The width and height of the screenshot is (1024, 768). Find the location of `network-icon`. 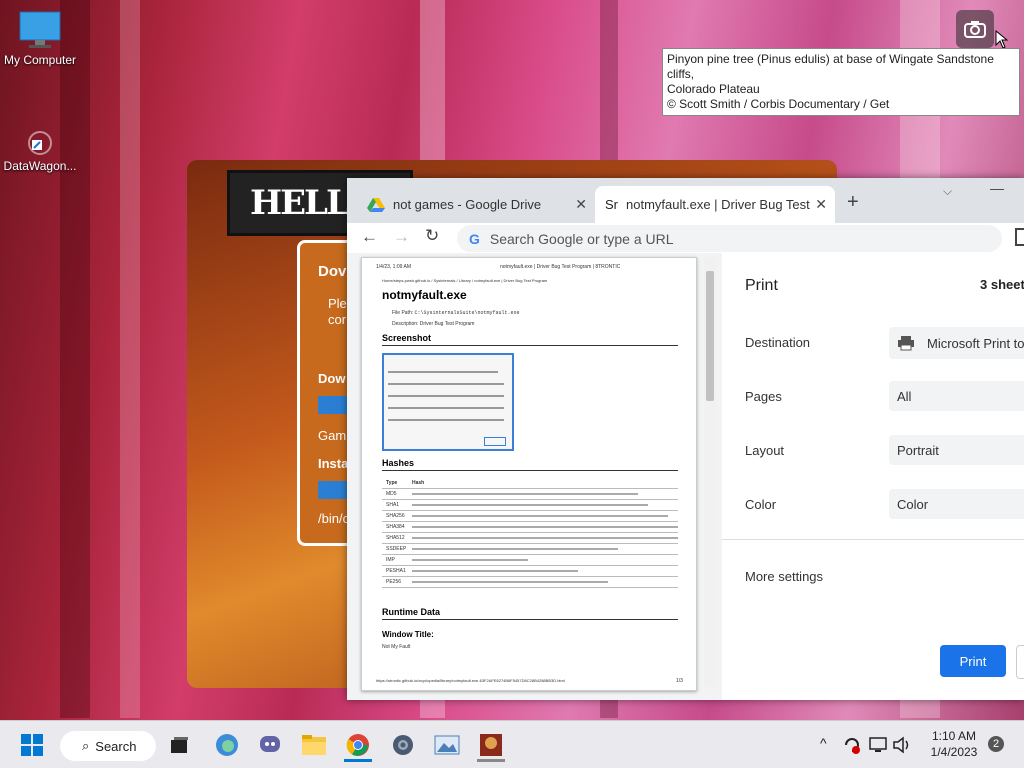

network-icon is located at coordinates (878, 744).